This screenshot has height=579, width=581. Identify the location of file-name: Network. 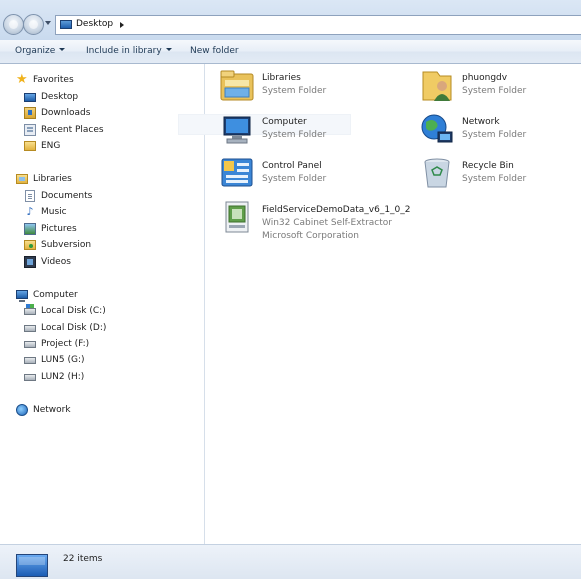
(481, 122).